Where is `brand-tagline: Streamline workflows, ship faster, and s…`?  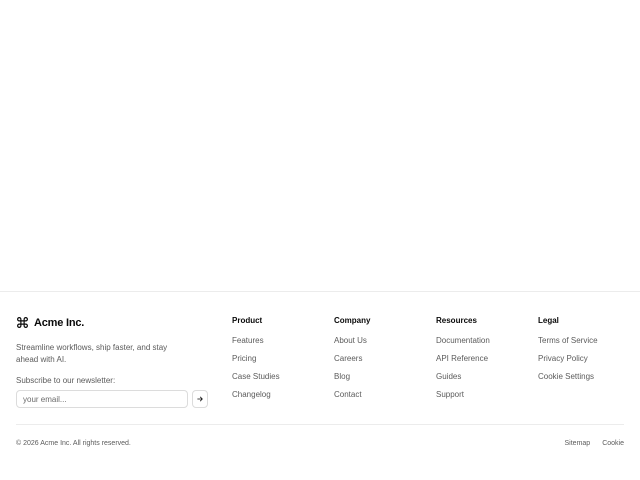 brand-tagline: Streamline workflows, ship faster, and s… is located at coordinates (92, 353).